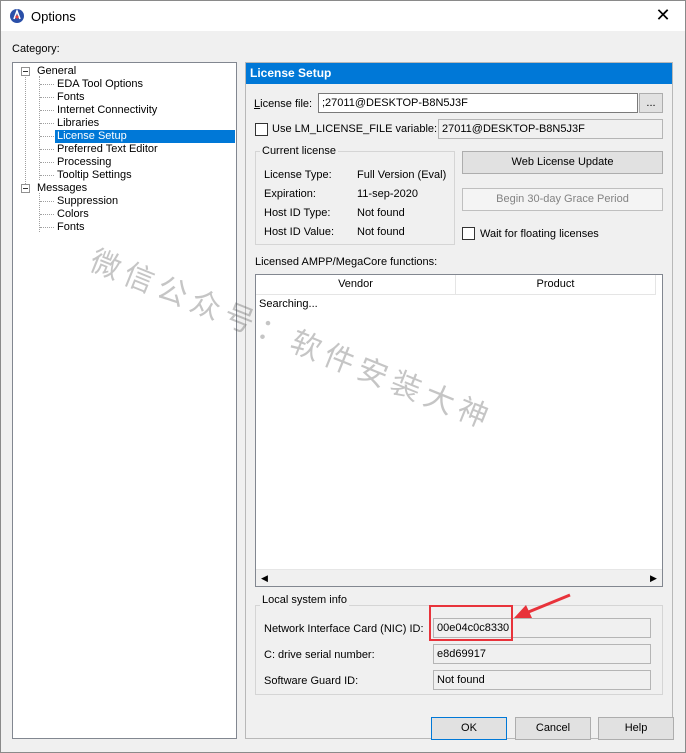  Describe the element at coordinates (319, 655) in the screenshot. I see `drive-serial-label: C: drive serial number:` at that location.